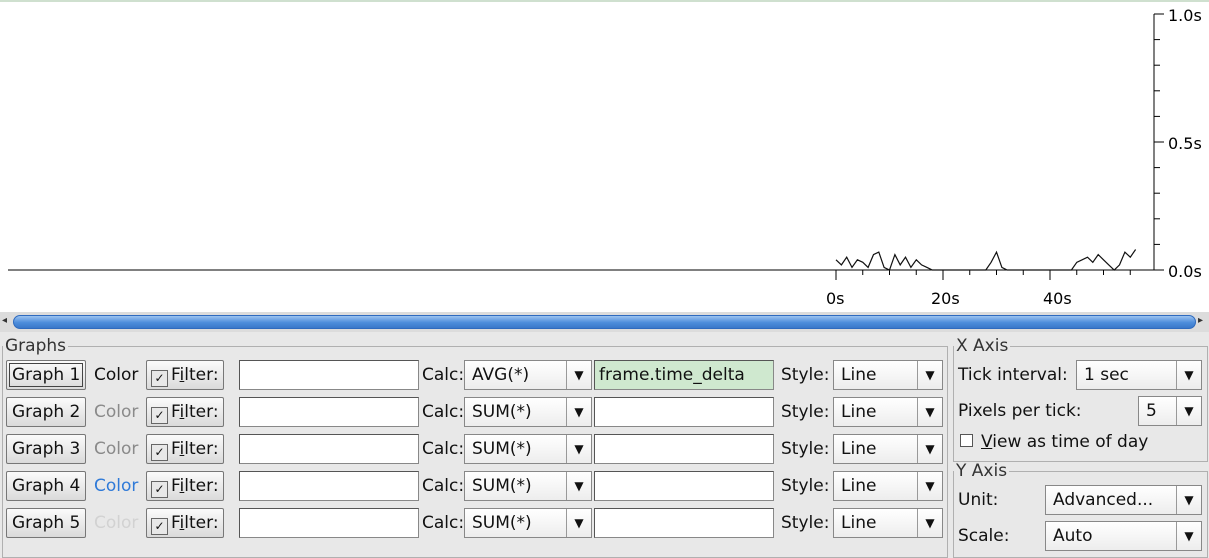 The height and width of the screenshot is (558, 1209). Describe the element at coordinates (443, 523) in the screenshot. I see `graph-5-calc-label: Calc:` at that location.